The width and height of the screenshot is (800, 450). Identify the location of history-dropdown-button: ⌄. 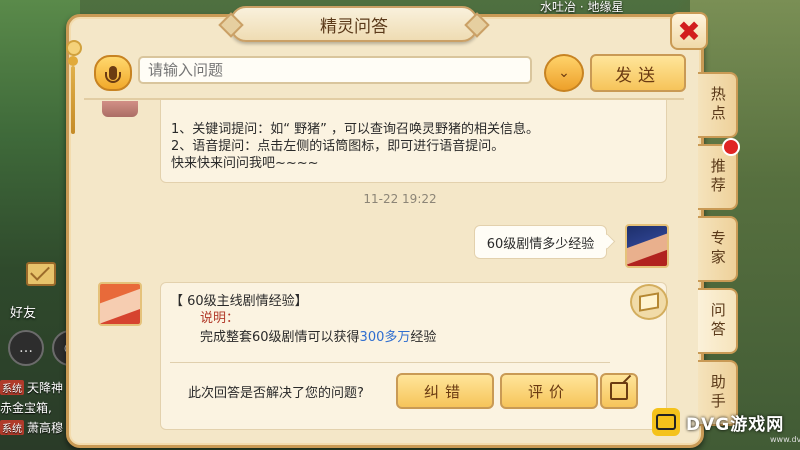
(564, 73).